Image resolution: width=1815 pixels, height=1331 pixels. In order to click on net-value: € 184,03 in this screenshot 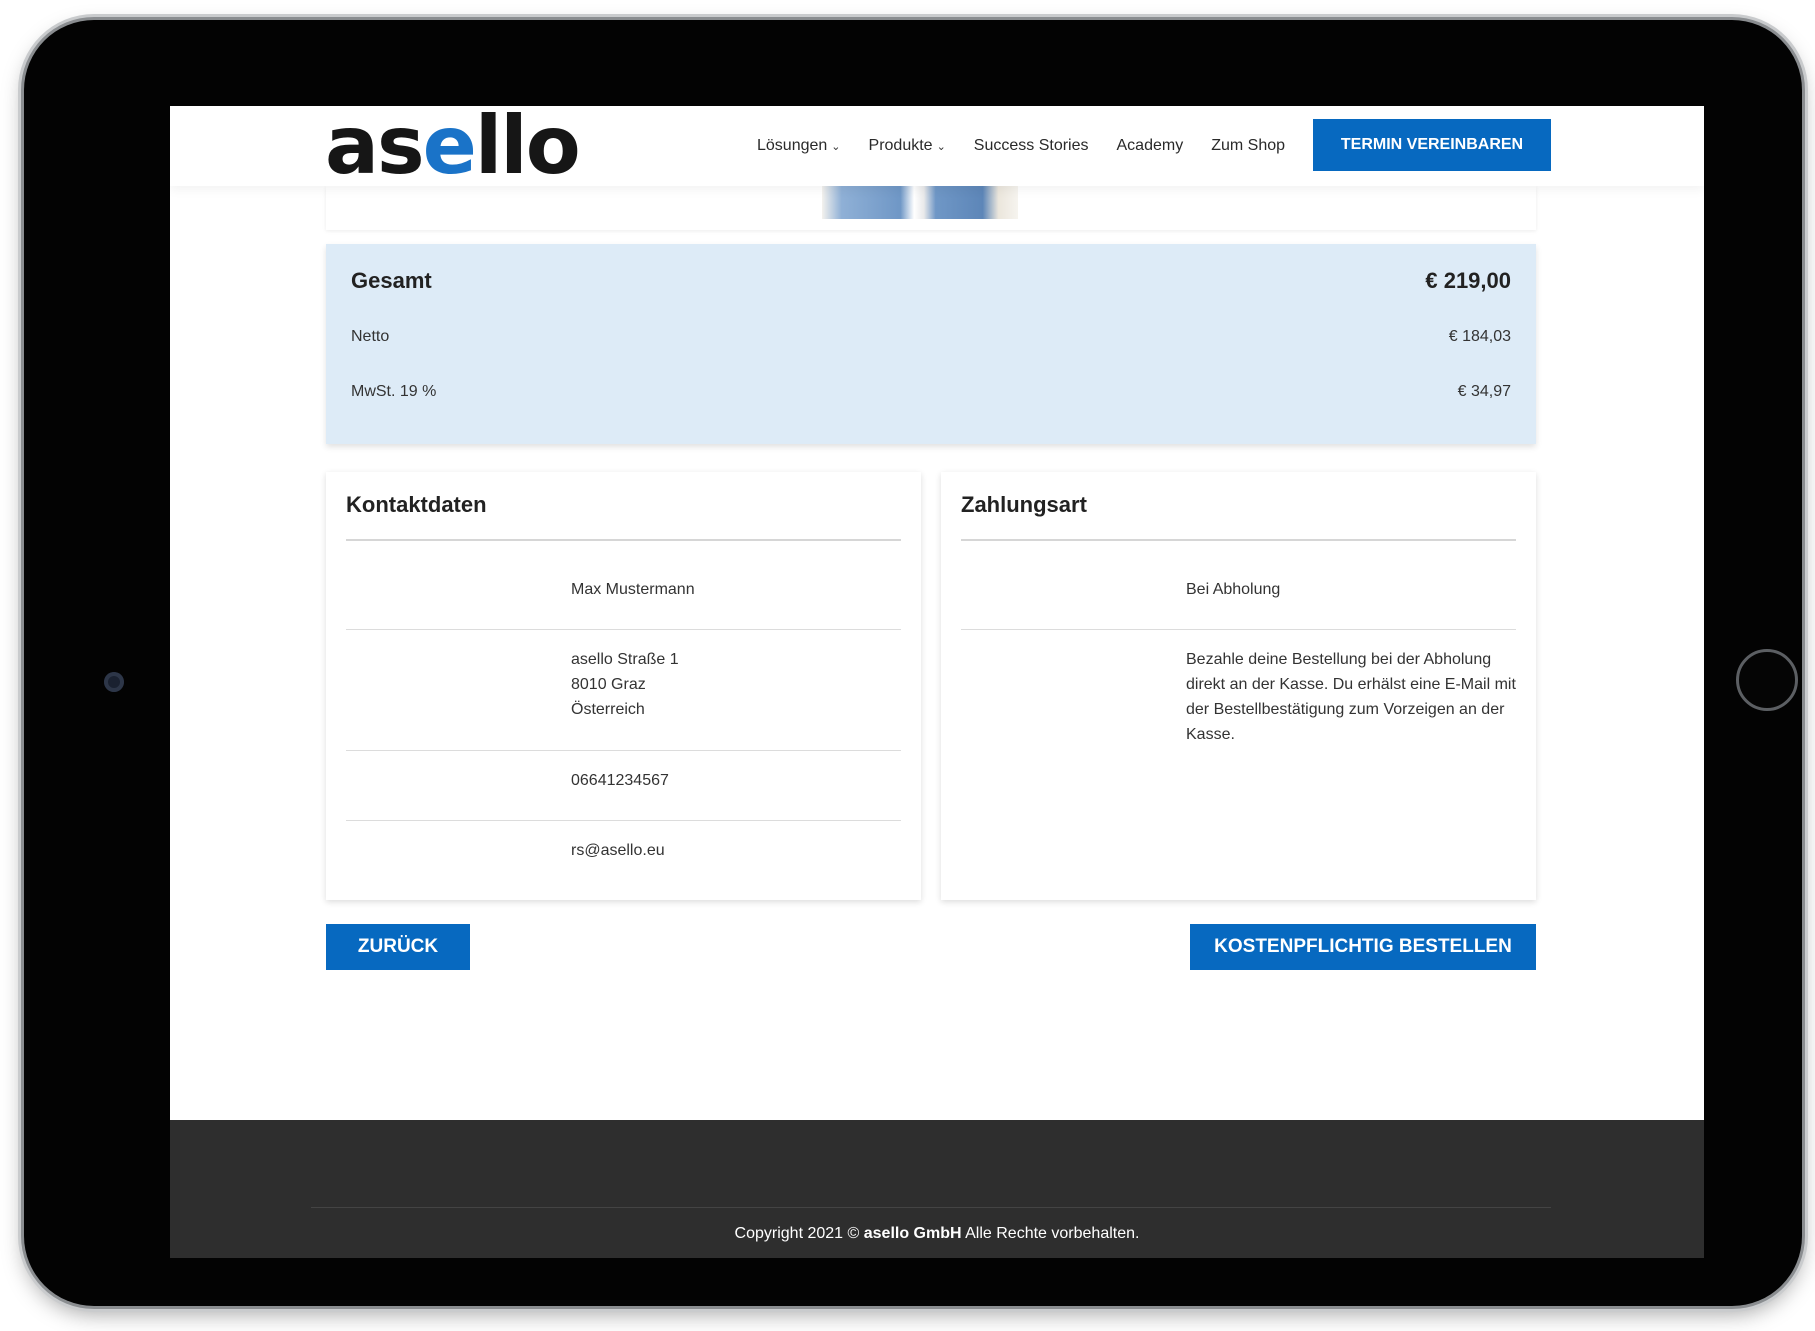, I will do `click(1479, 336)`.